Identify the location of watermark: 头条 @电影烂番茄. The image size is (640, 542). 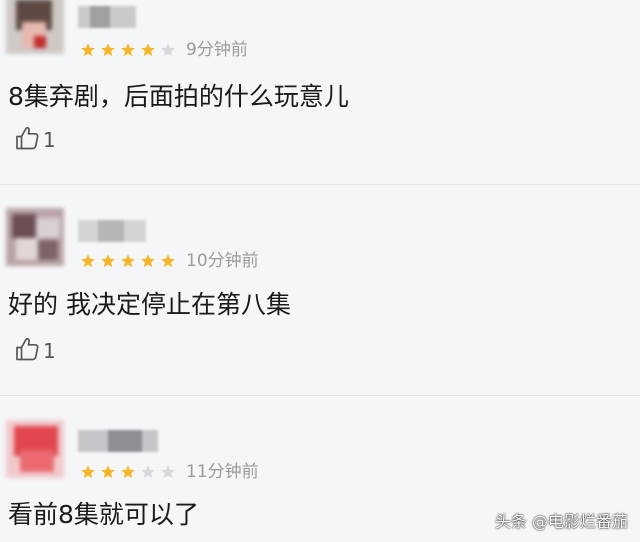
(561, 521).